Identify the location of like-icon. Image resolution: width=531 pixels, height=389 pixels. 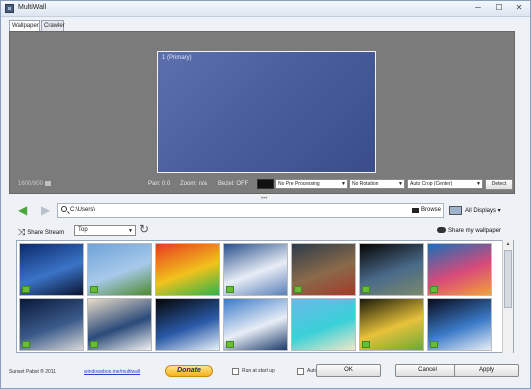
(48, 183).